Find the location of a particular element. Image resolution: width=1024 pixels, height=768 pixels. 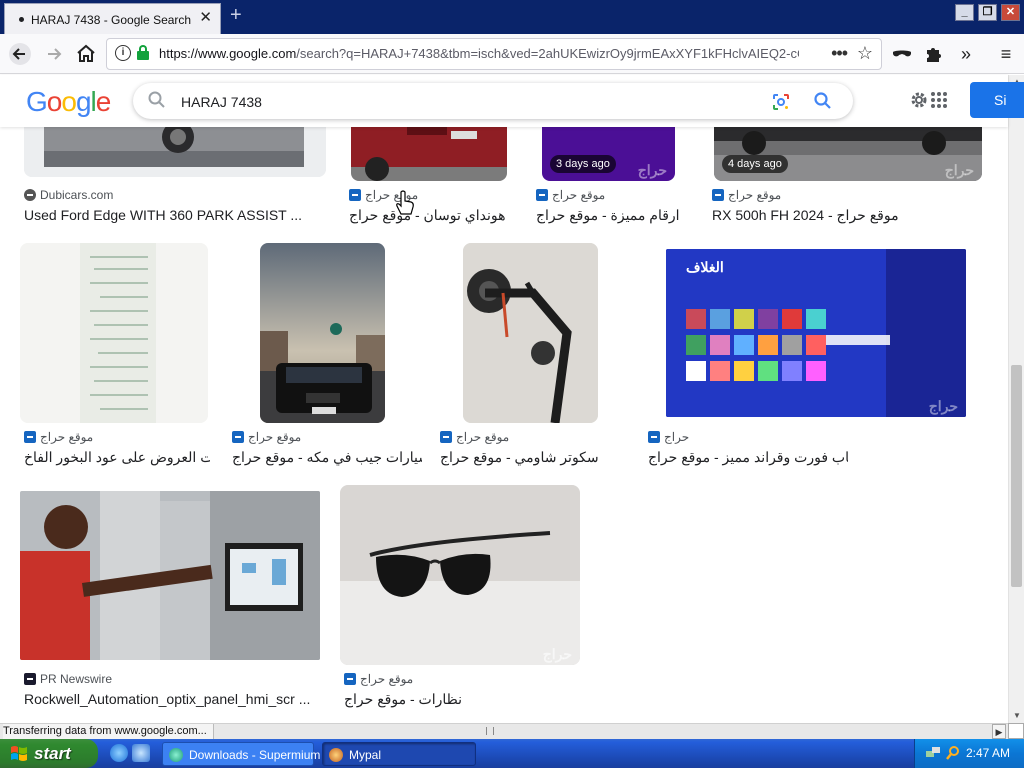

vertical-scrollbar: ▲ ▼ is located at coordinates (1016, 399).